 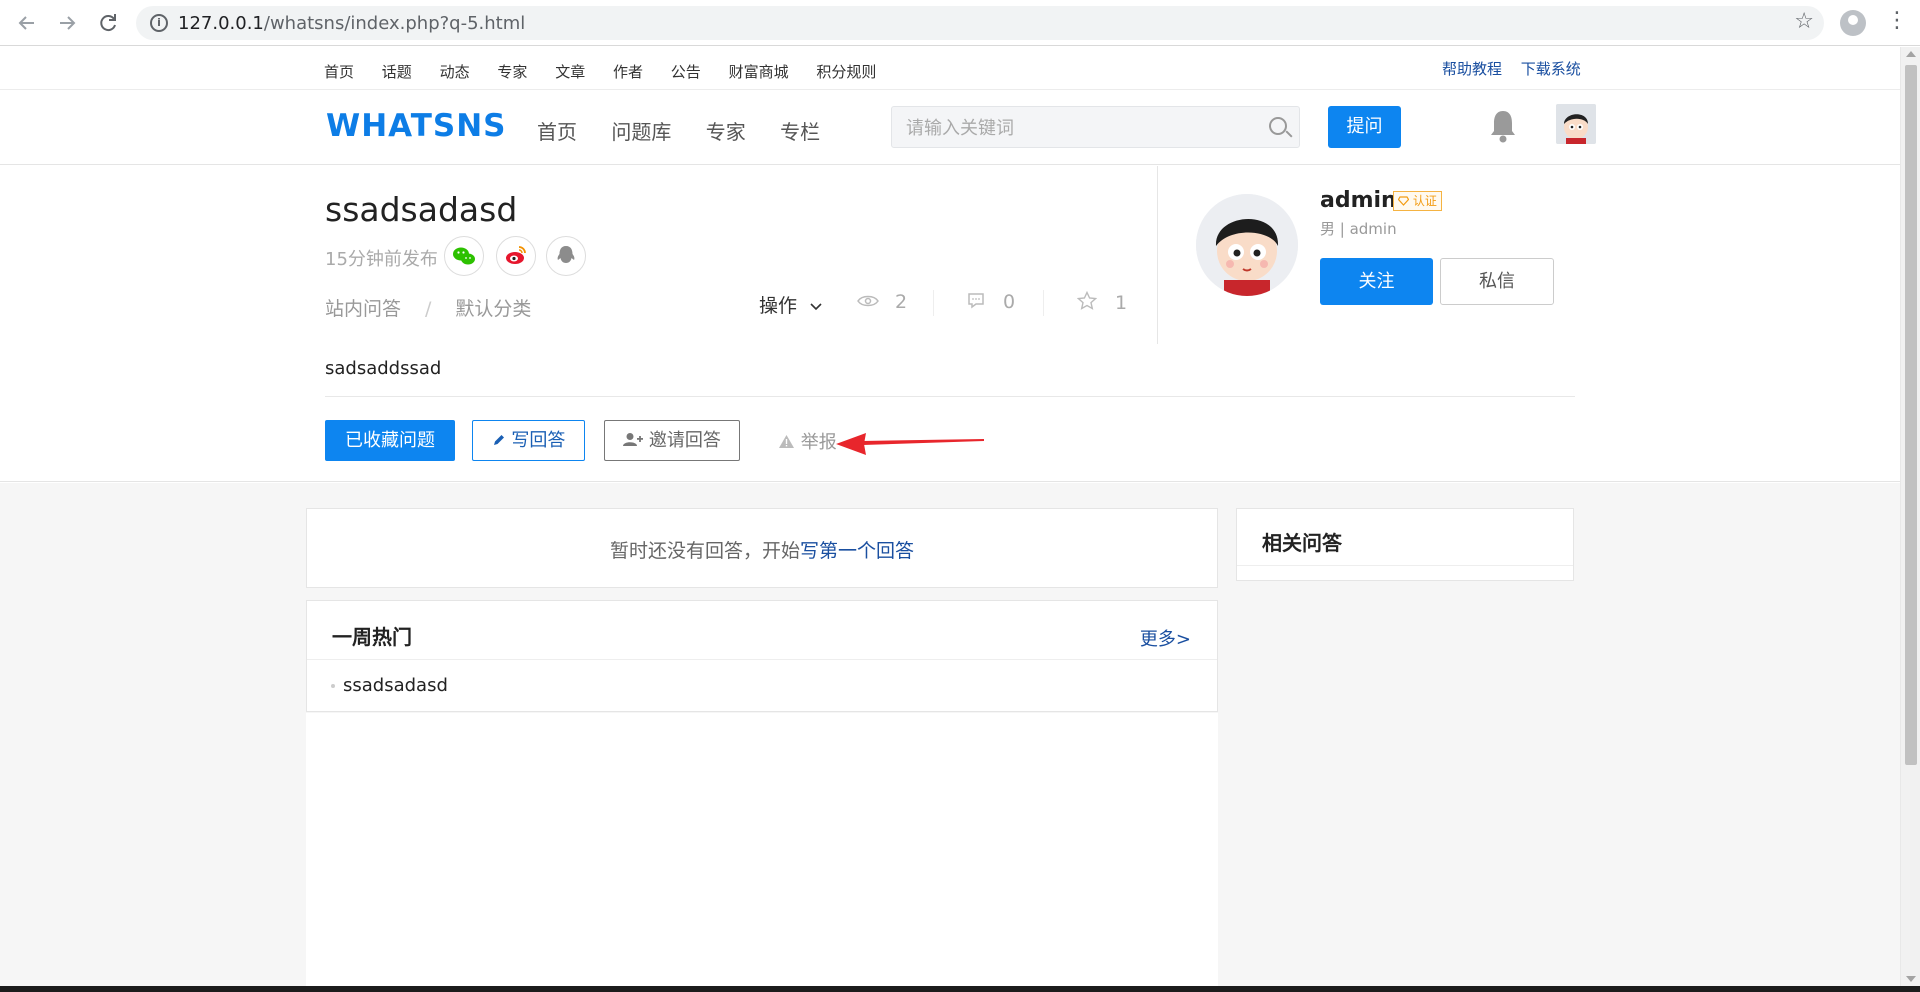 I want to click on nav-home: 首页, so click(x=557, y=132).